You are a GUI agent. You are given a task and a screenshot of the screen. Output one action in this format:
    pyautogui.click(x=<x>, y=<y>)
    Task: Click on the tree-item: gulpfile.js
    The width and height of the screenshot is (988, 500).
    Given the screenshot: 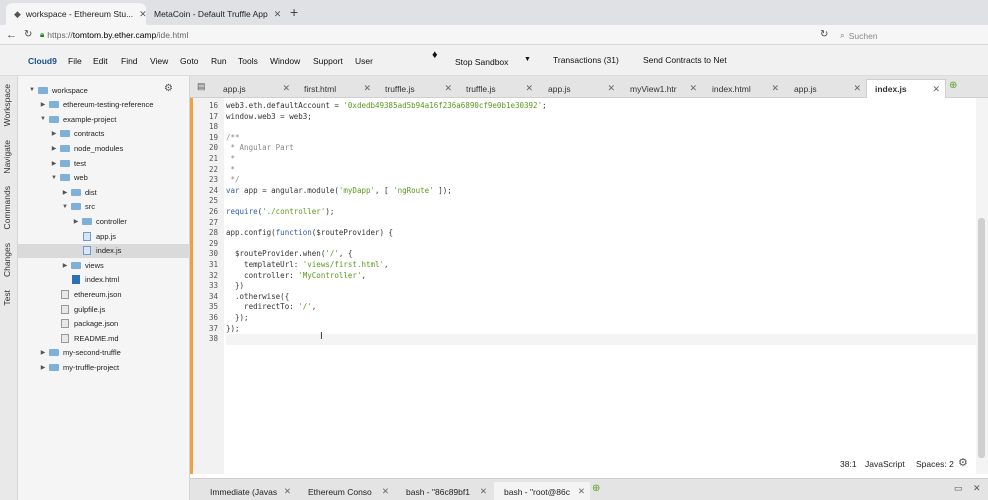 What is the action you would take?
    pyautogui.click(x=104, y=309)
    